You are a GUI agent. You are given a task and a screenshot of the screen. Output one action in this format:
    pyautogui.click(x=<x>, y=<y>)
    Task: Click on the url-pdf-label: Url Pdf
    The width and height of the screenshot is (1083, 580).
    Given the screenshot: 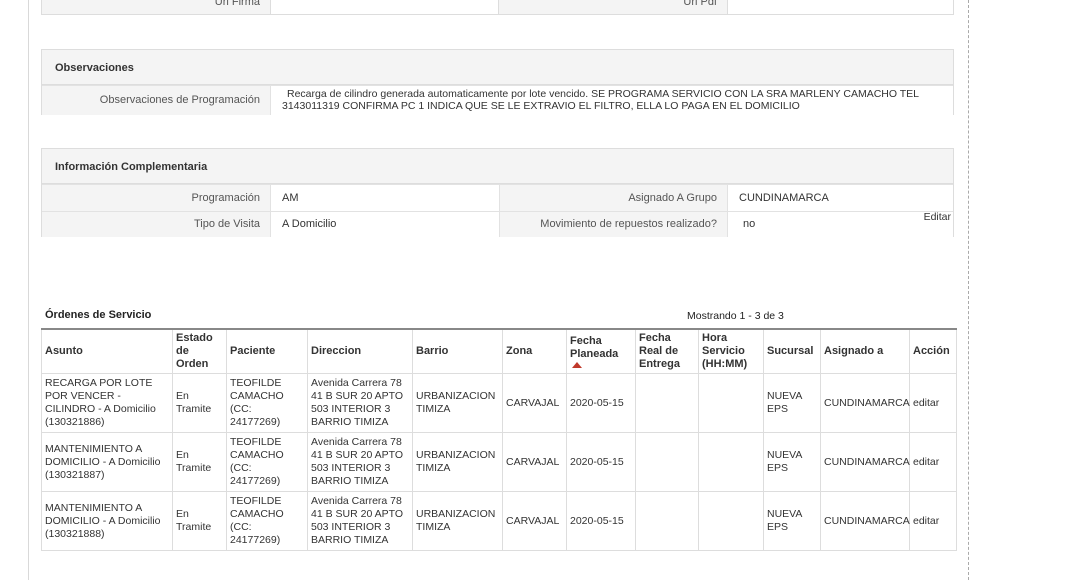 What is the action you would take?
    pyautogui.click(x=613, y=7)
    